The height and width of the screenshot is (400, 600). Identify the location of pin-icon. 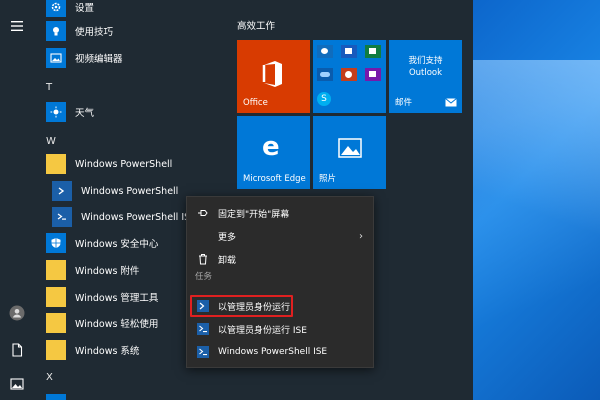
(203, 213).